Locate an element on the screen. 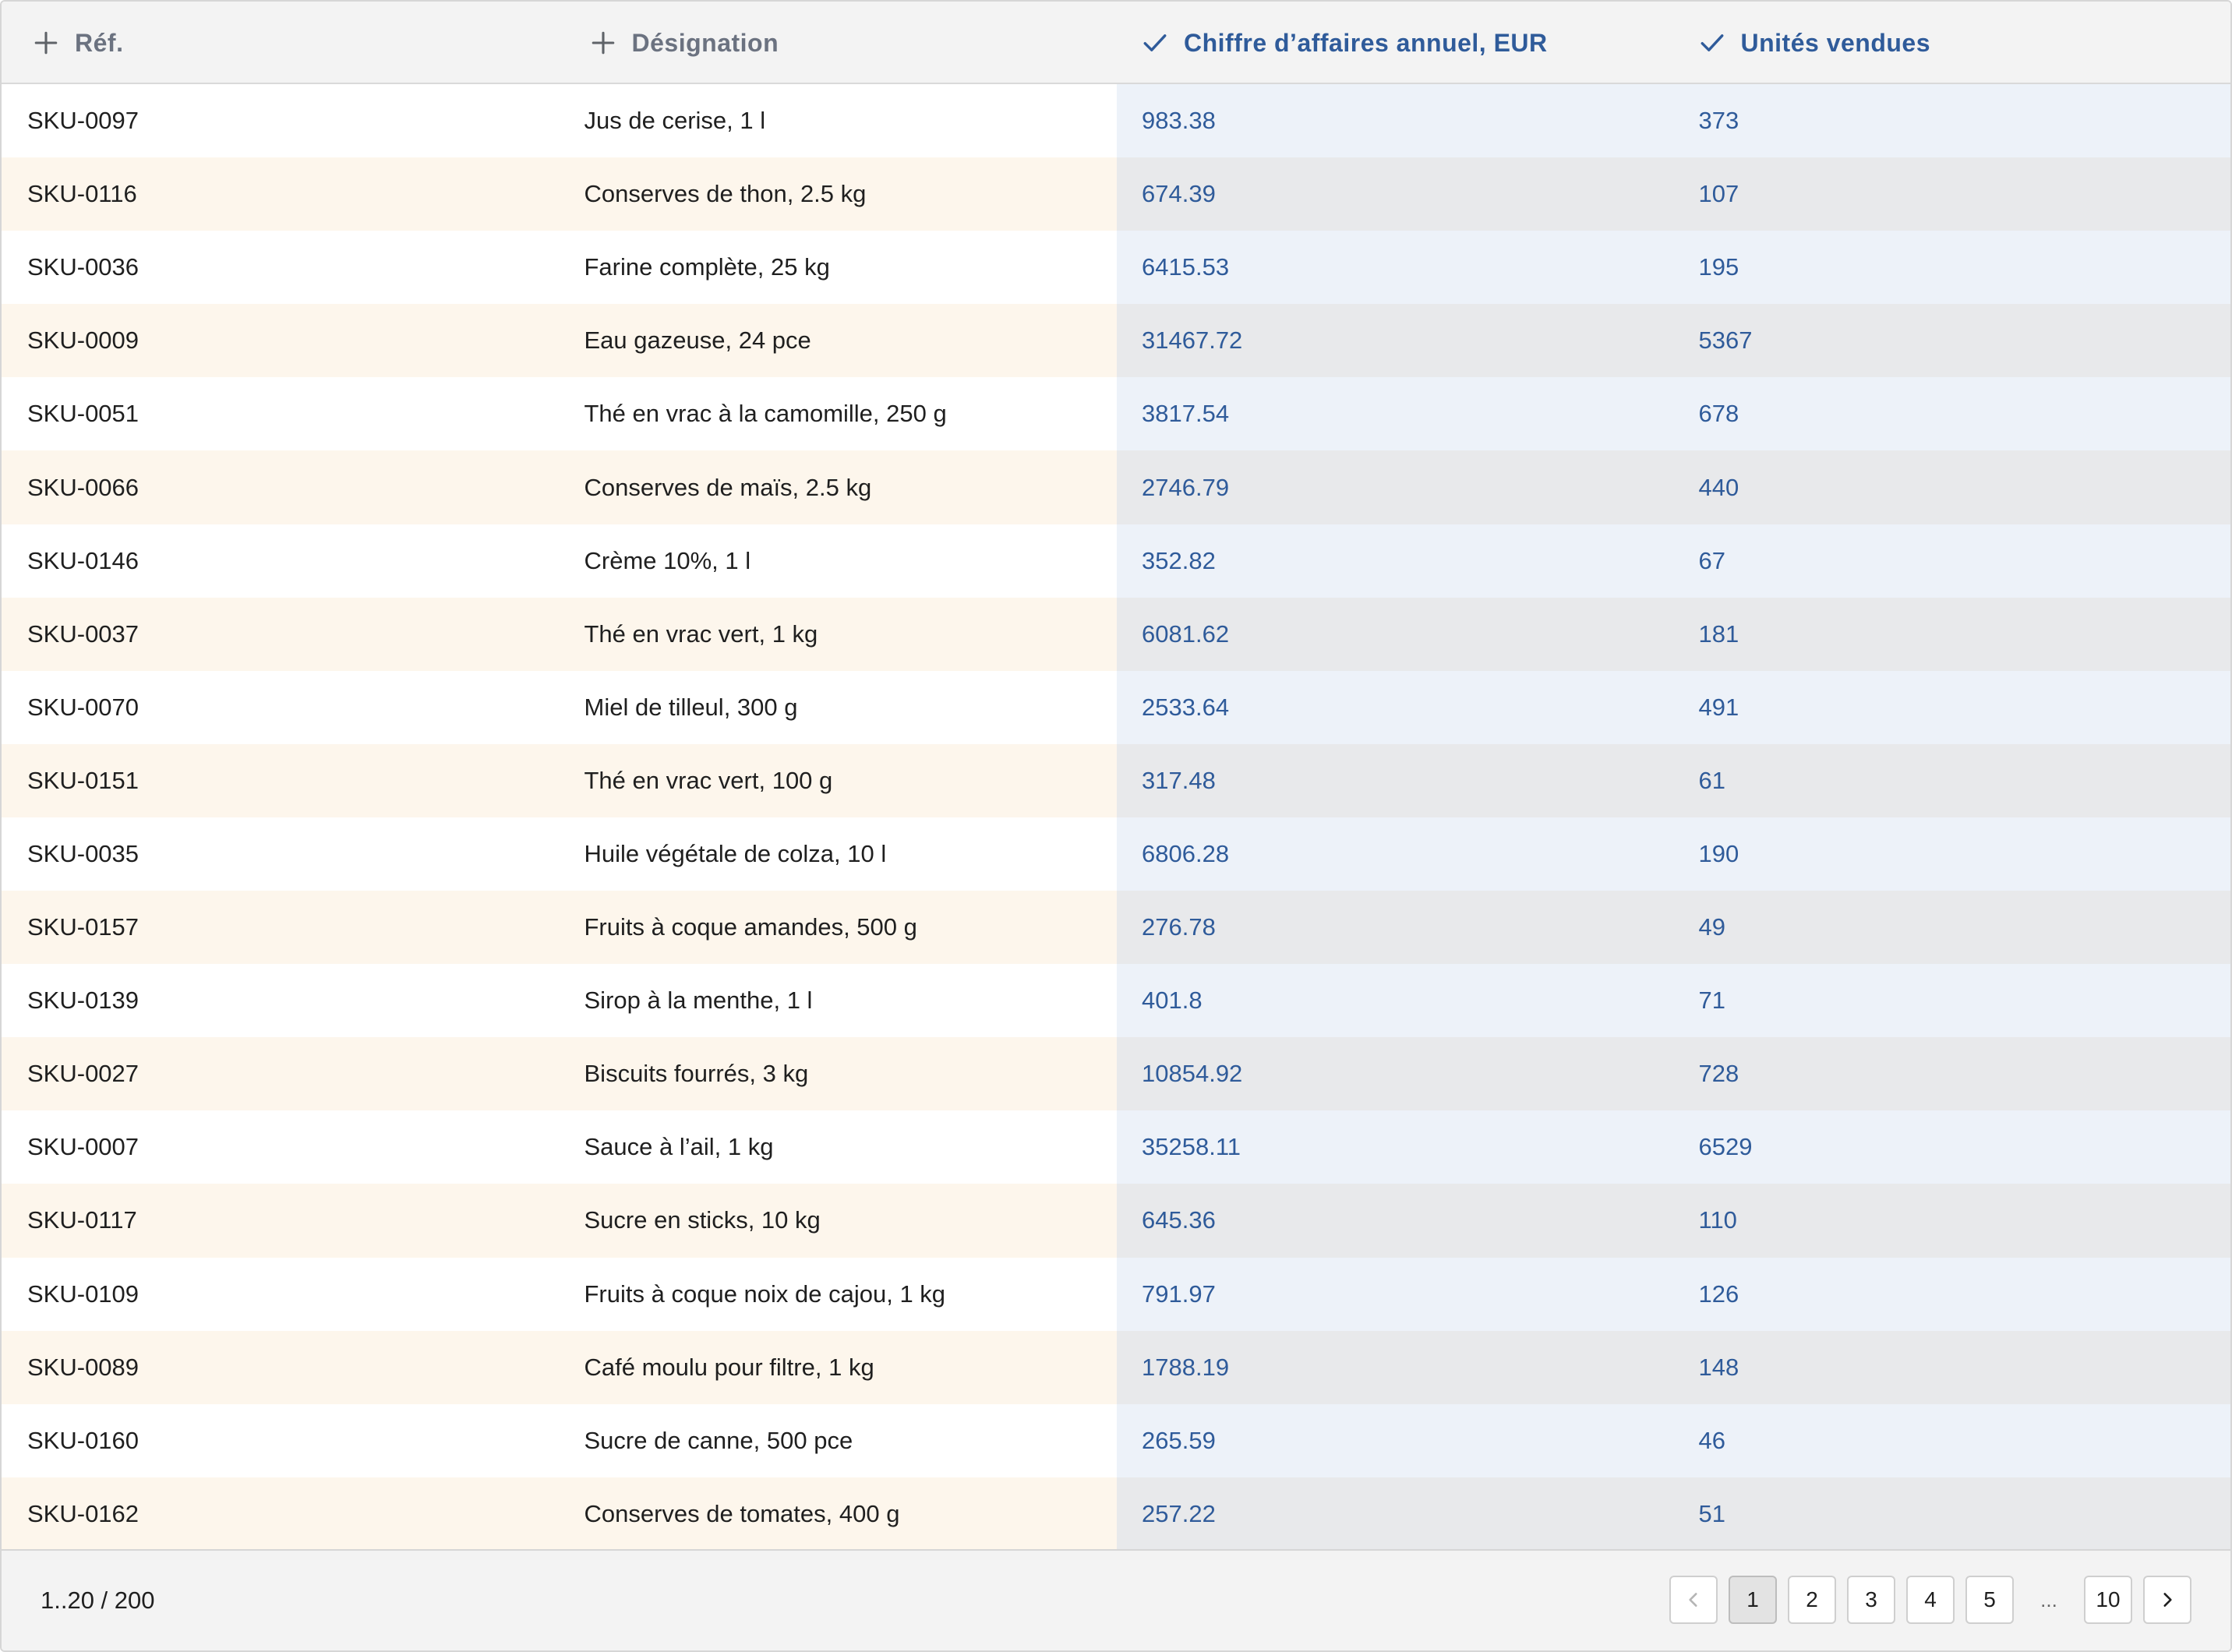  cell-ref: SKU-0157 is located at coordinates (280, 928).